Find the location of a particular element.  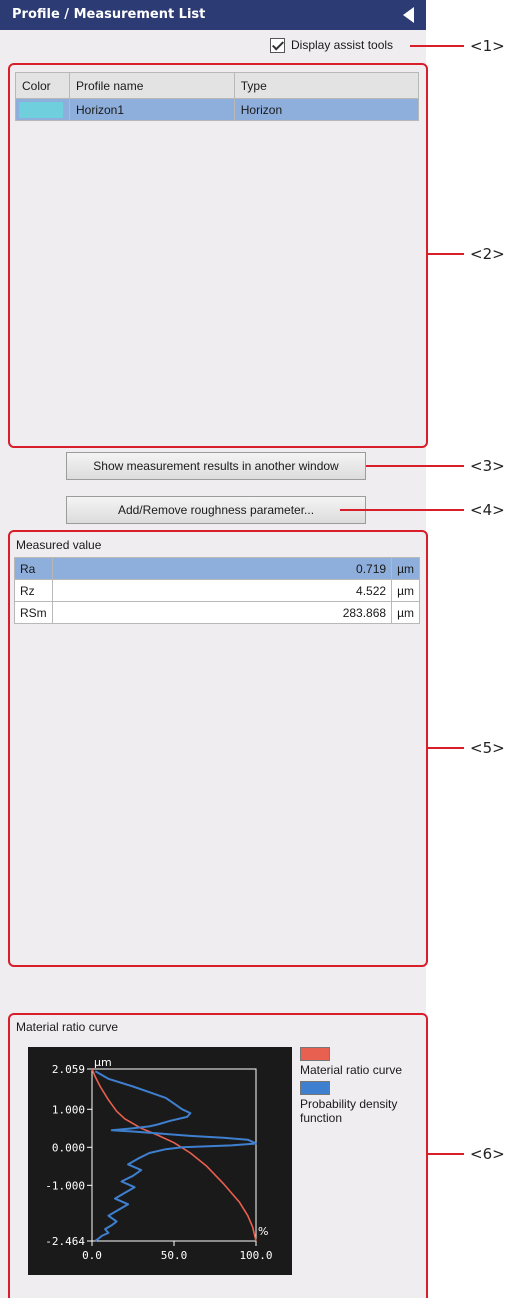

callout-label-1: <1> is located at coordinates (487, 46).